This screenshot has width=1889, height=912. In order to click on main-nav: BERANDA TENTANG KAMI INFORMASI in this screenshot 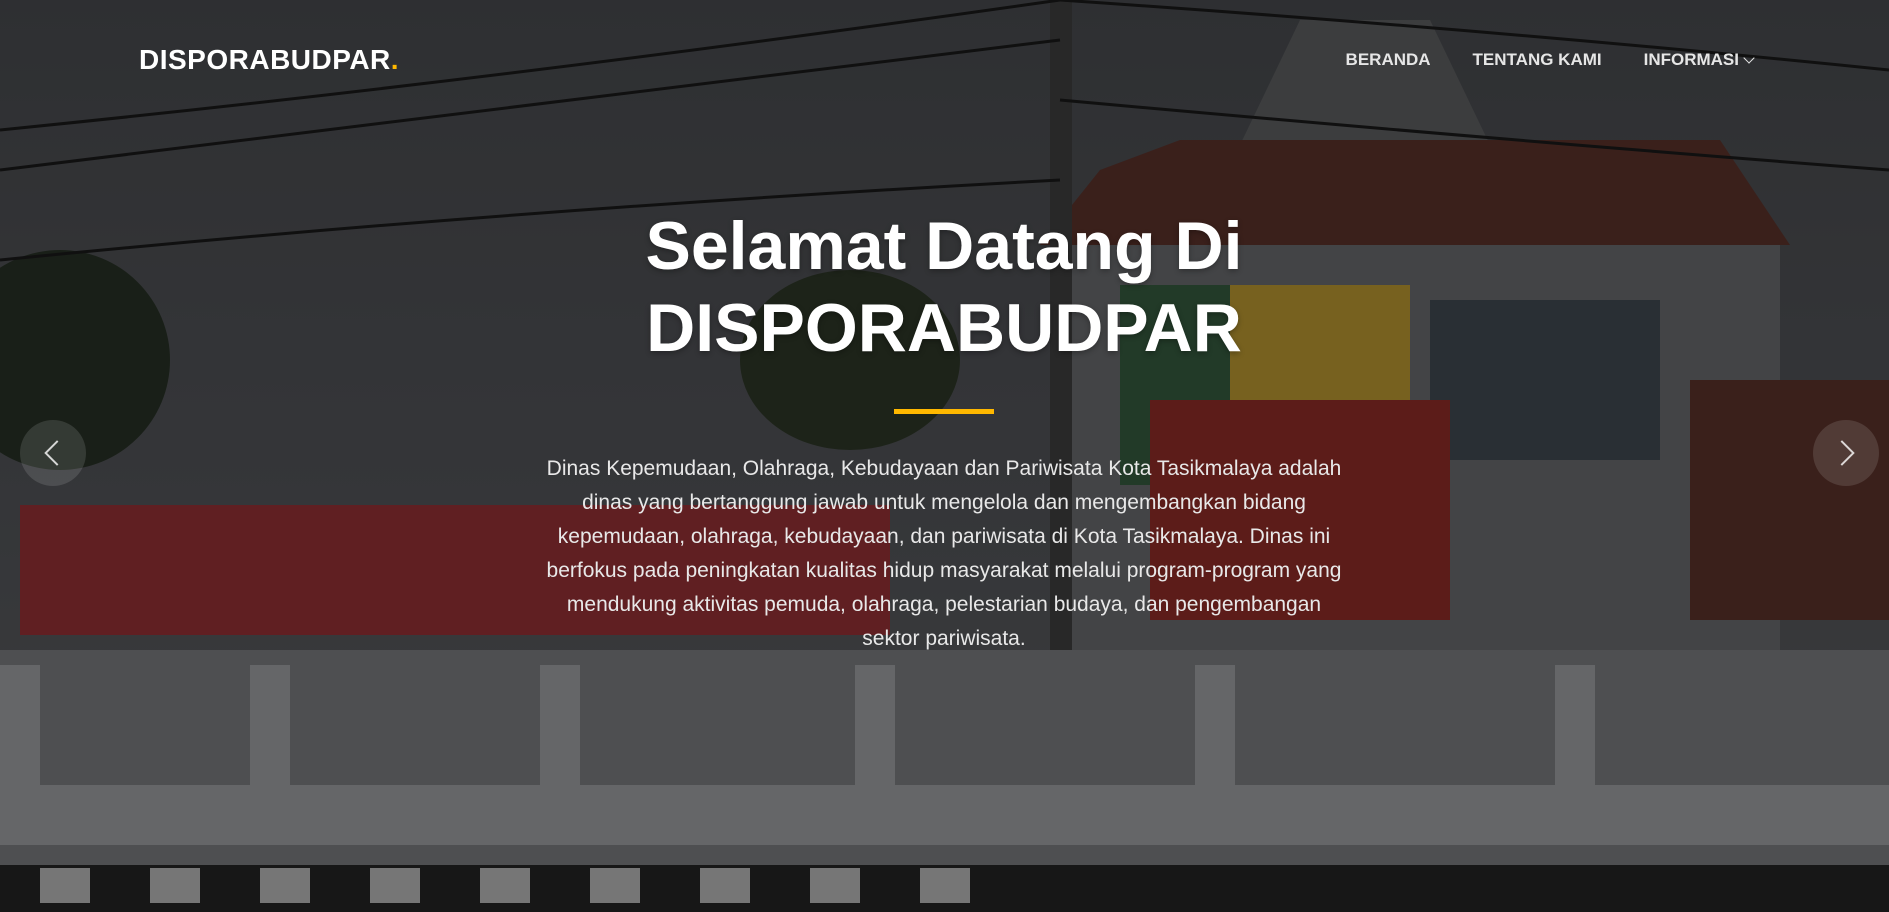, I will do `click(1550, 60)`.